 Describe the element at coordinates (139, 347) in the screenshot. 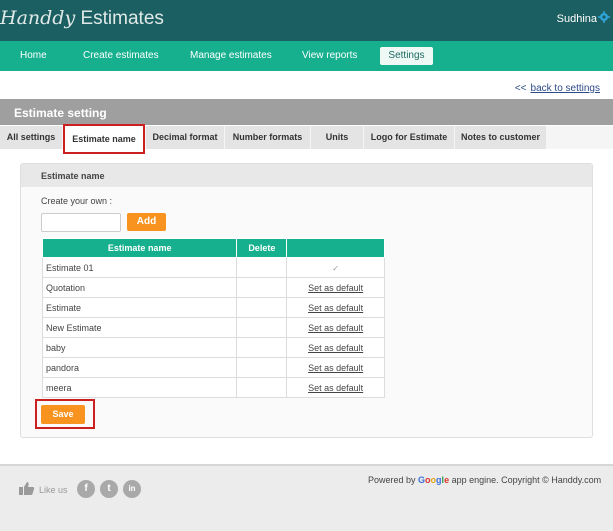

I see `estimate-name-cell: baby` at that location.